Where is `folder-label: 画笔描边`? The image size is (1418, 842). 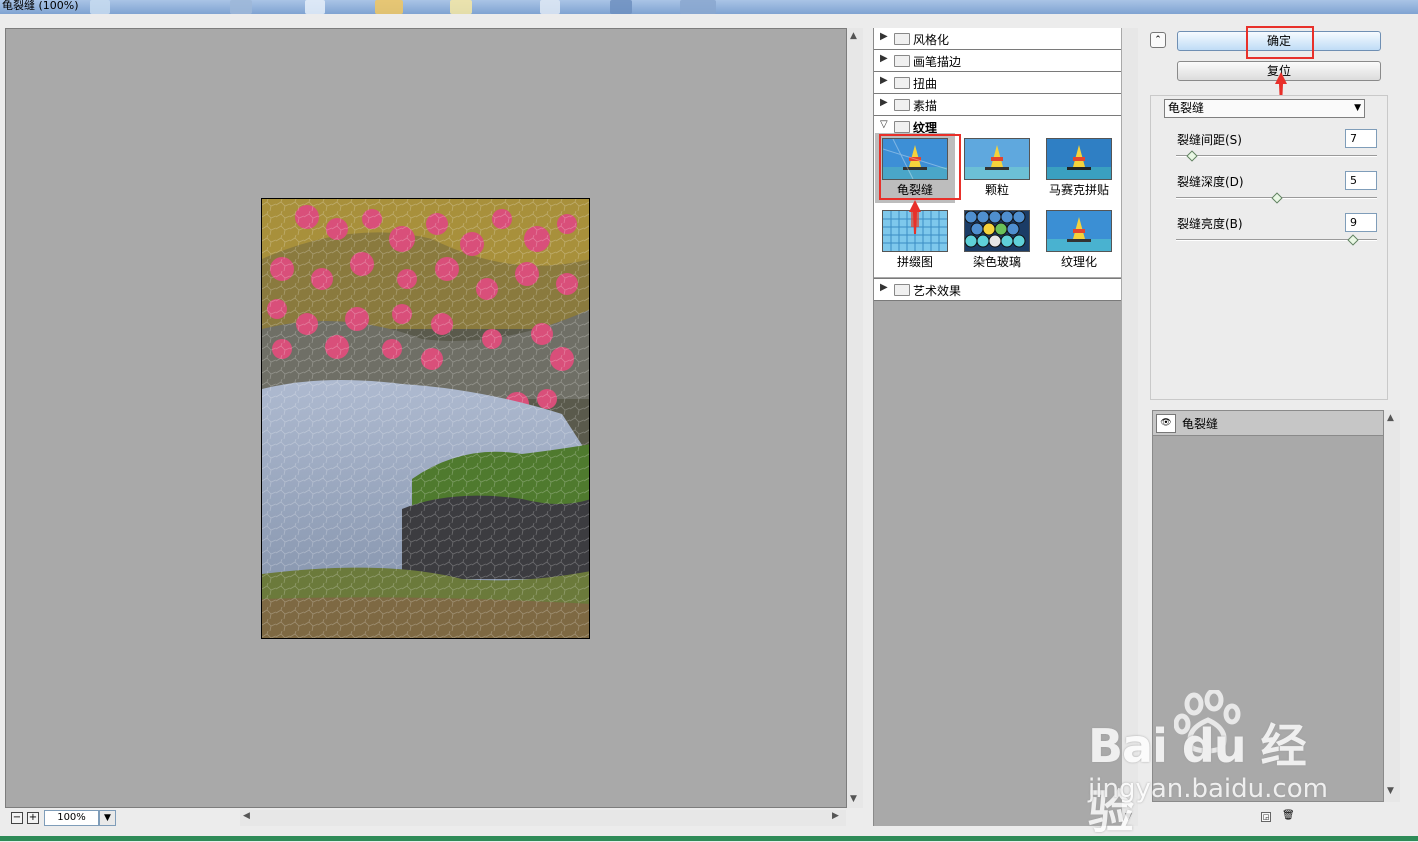
folder-label: 画笔描边 is located at coordinates (937, 62).